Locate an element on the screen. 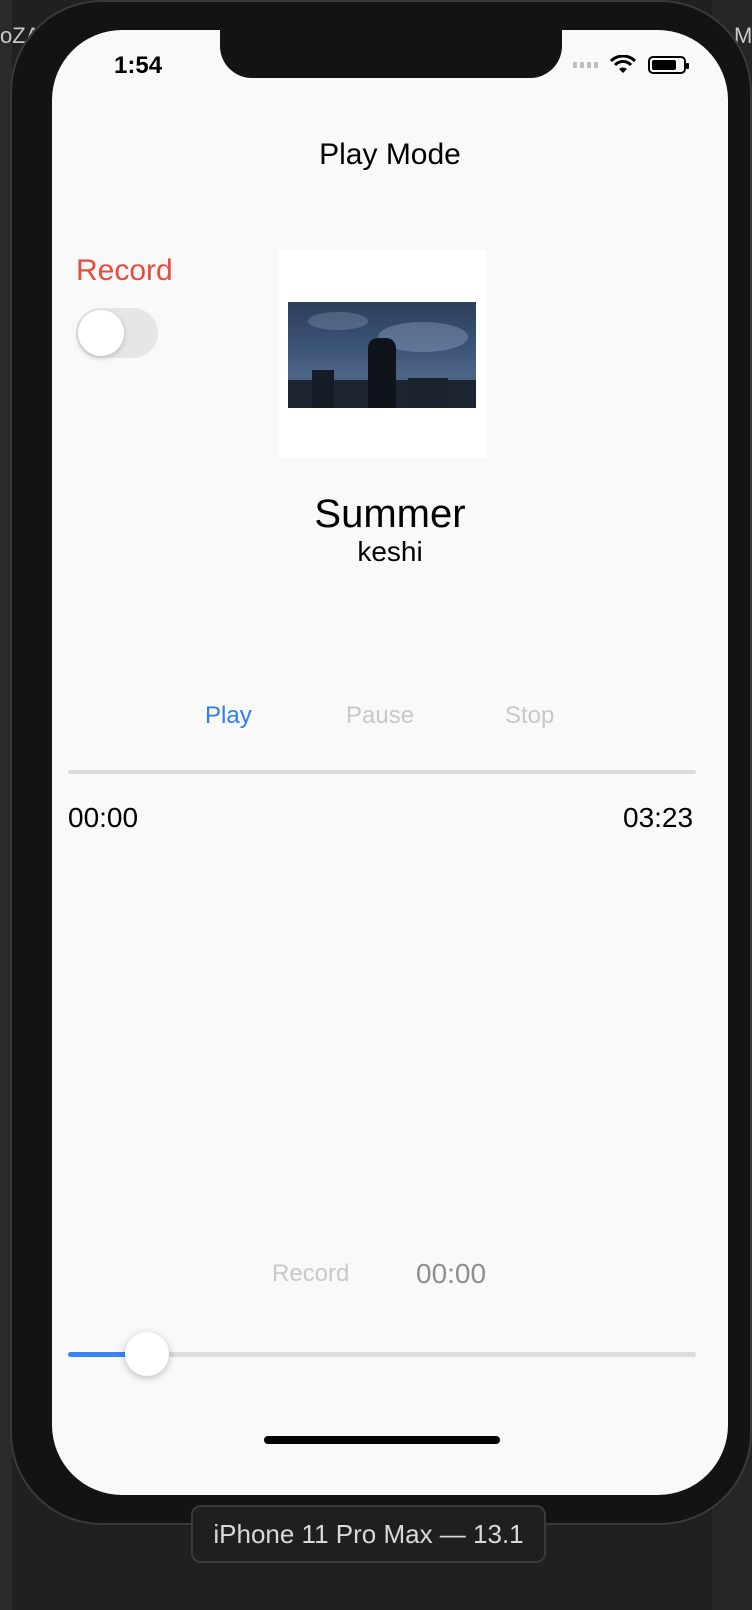 Image resolution: width=752 pixels, height=1610 pixels. elapsed-time: 00:00 is located at coordinates (103, 817).